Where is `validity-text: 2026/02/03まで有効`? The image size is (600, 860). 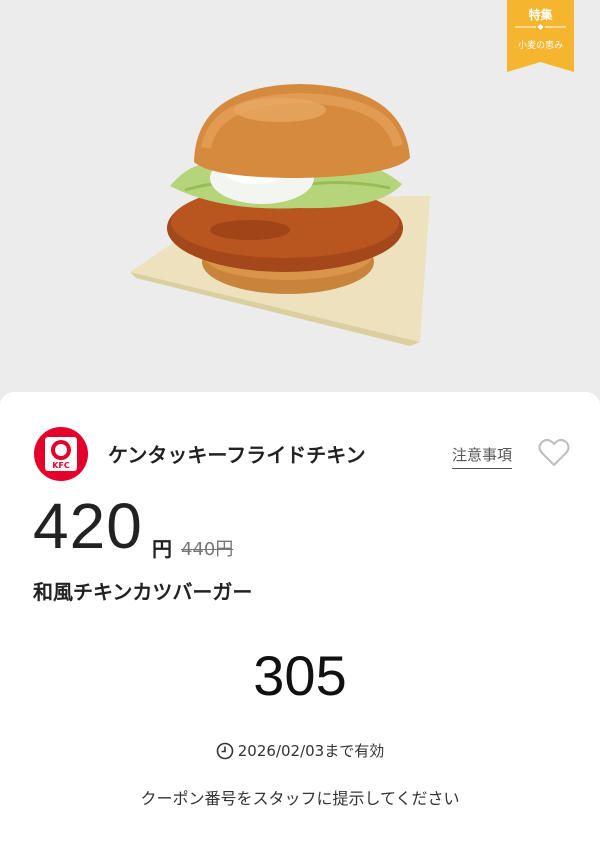 validity-text: 2026/02/03まで有効 is located at coordinates (311, 751).